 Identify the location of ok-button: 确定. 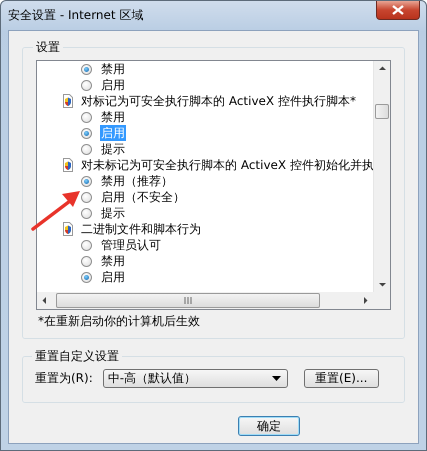
(269, 426).